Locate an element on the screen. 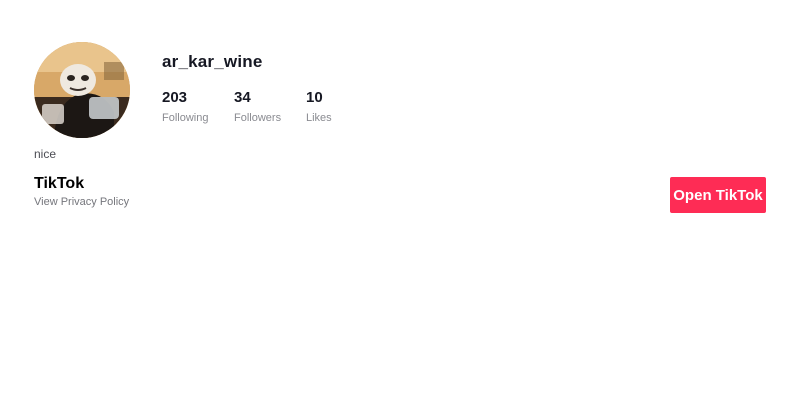 The height and width of the screenshot is (400, 800). stat-following-label: Following is located at coordinates (185, 118).